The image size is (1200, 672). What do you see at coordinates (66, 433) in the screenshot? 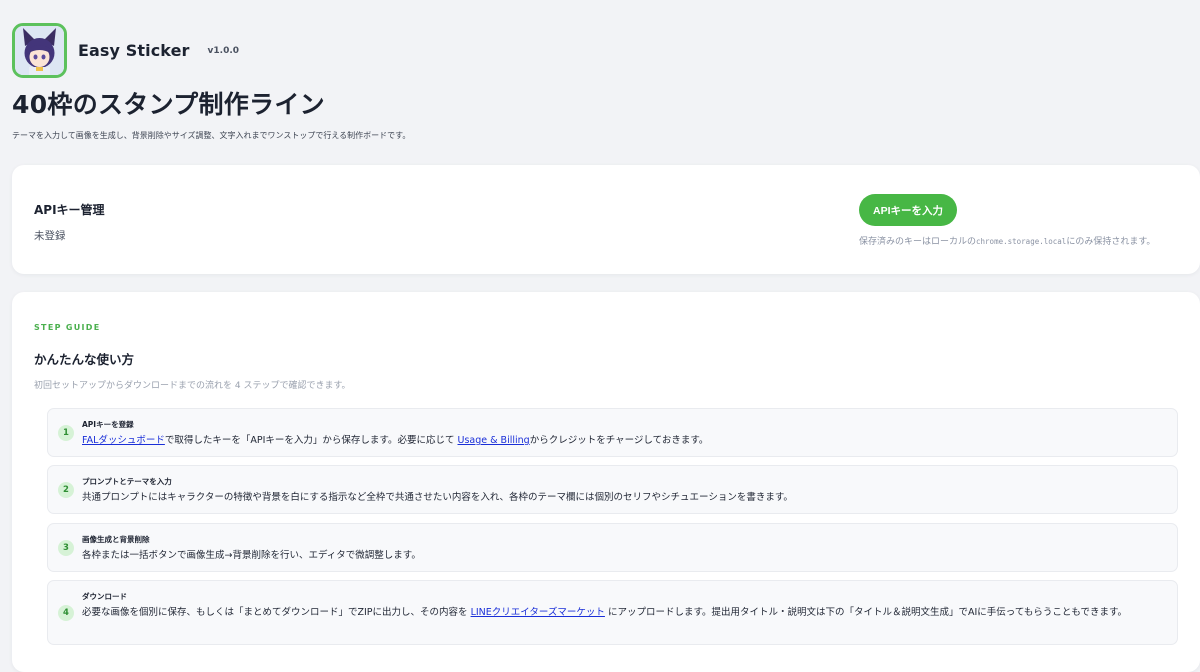
I see `step-number: 1` at bounding box center [66, 433].